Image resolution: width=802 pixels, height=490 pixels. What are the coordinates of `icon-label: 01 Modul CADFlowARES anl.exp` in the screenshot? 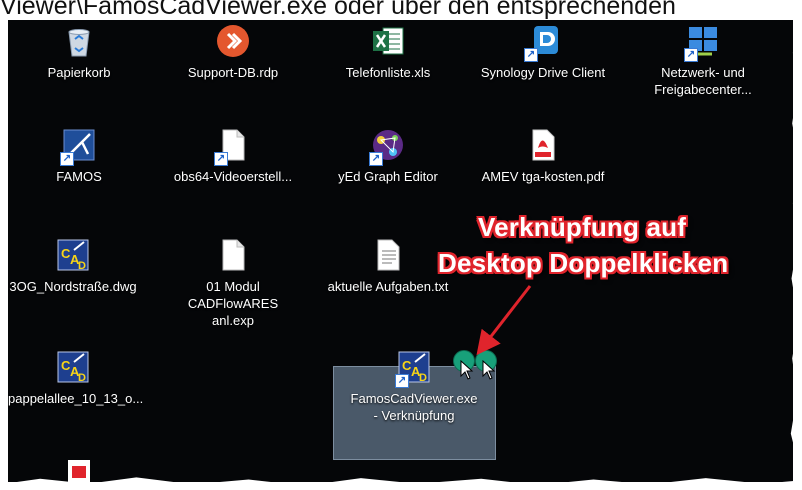 It's located at (233, 303).